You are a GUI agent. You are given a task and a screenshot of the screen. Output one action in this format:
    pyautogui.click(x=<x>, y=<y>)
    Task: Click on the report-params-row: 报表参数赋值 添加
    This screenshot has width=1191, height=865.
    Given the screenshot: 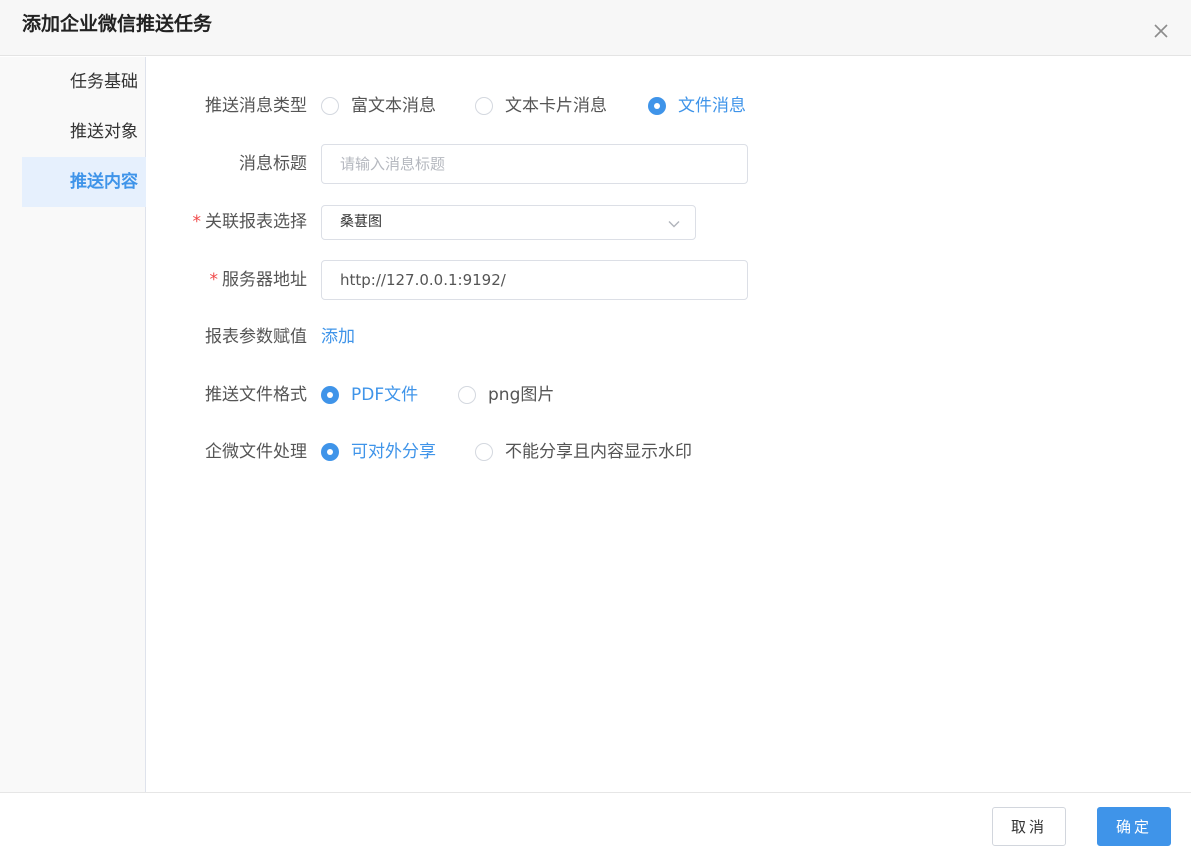 What is the action you would take?
    pyautogui.click(x=669, y=337)
    